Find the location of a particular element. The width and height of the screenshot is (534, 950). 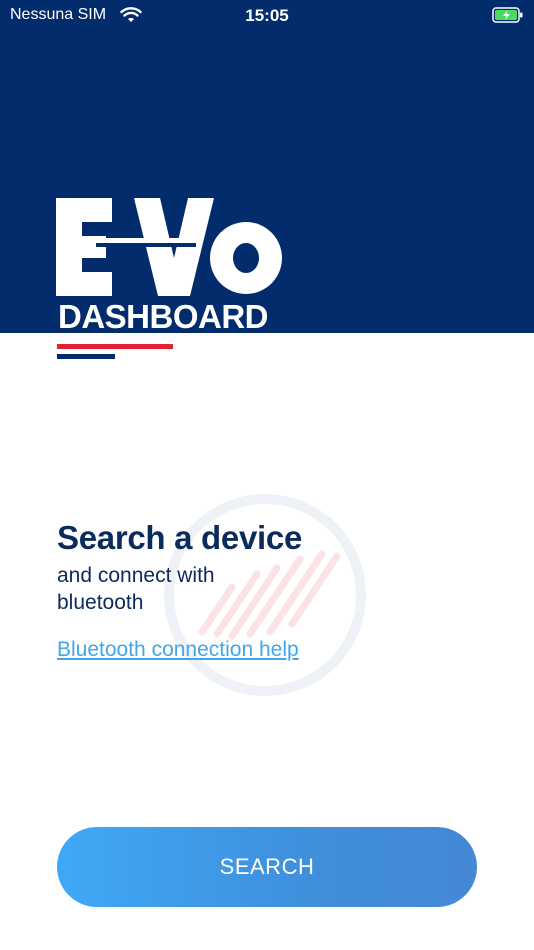

evo-logo-mark is located at coordinates (169, 247).